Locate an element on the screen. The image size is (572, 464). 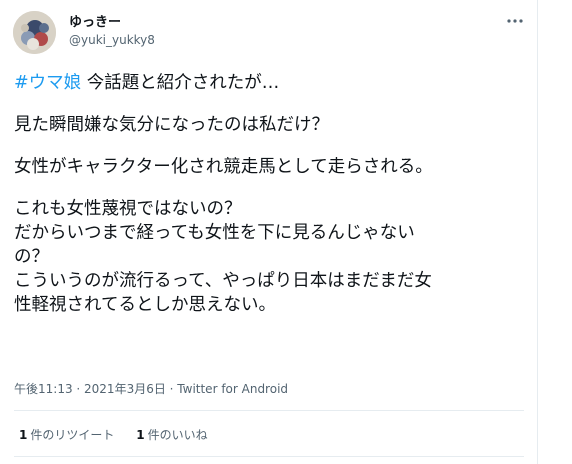
retweets-stat: 1 件のリツイート is located at coordinates (66, 435).